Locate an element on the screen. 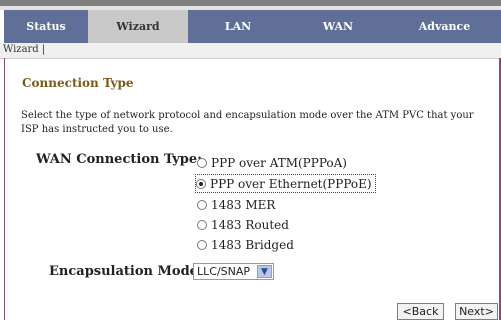 The height and width of the screenshot is (320, 501). encapsulation-mode-select: LLC/SNAP ▼ is located at coordinates (233, 271).